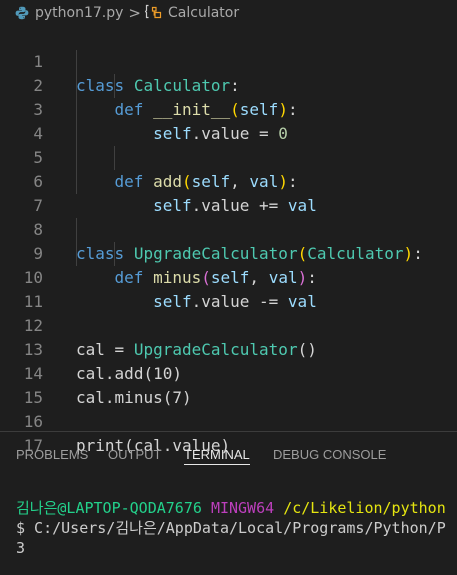 The width and height of the screenshot is (457, 575). I want to click on code-line: 12 cal = UpgradeCalculator(), so click(170, 337).